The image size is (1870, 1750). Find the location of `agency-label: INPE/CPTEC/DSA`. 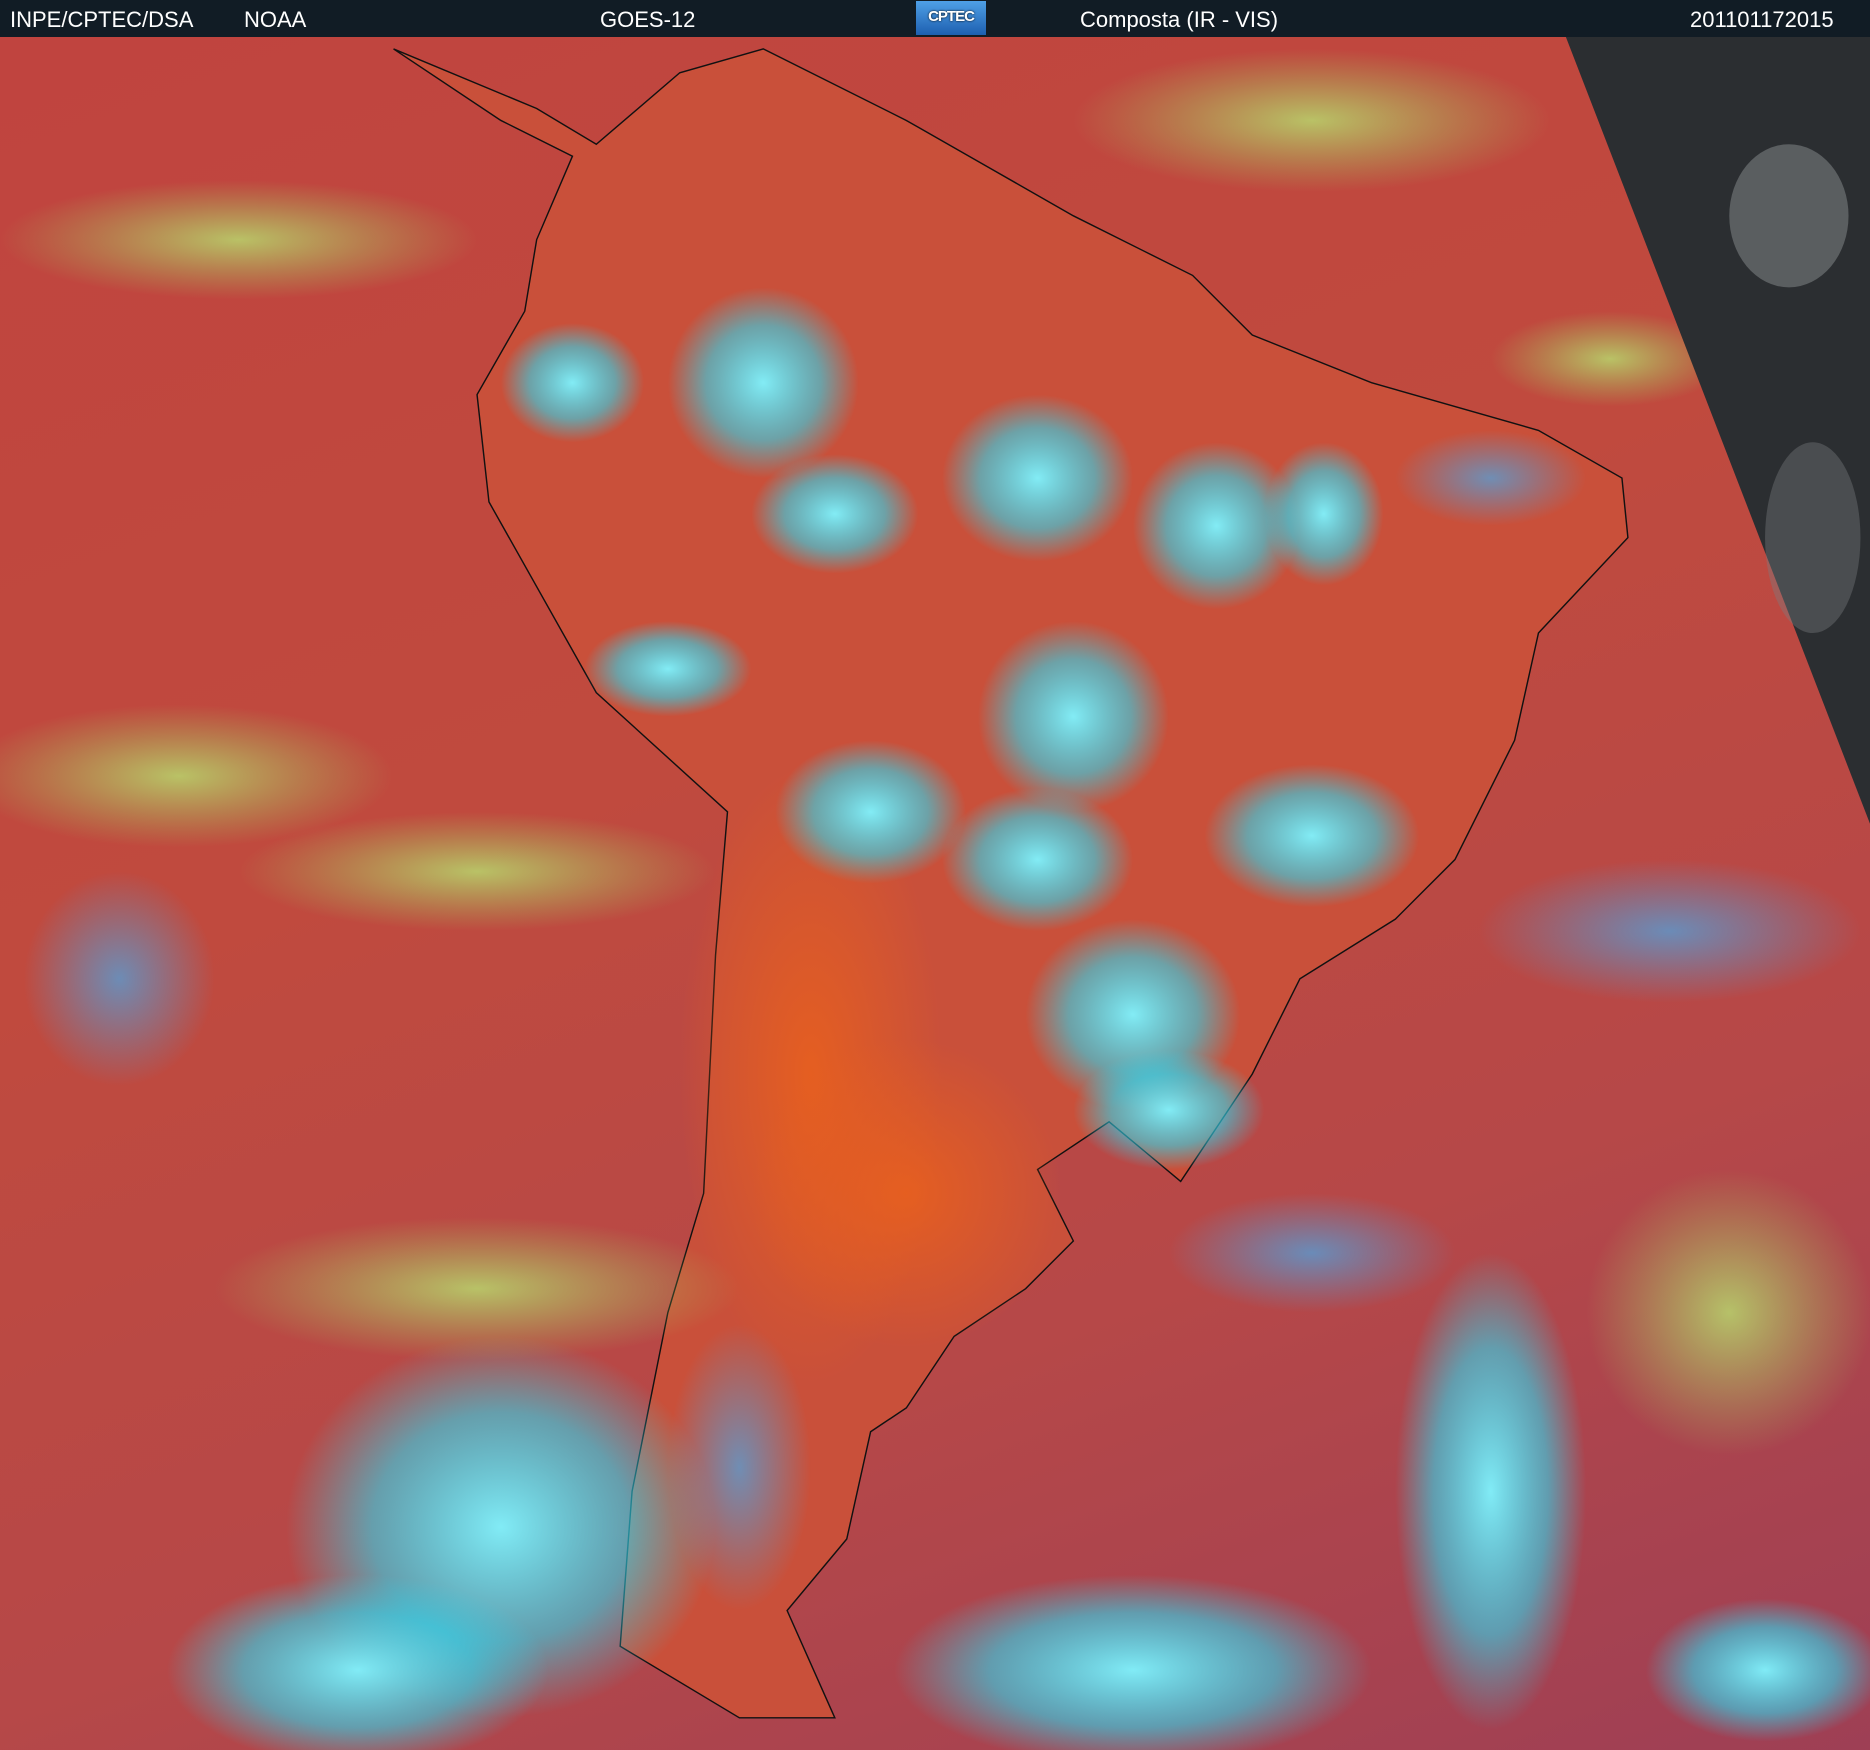

agency-label: INPE/CPTEC/DSA is located at coordinates (102, 19).